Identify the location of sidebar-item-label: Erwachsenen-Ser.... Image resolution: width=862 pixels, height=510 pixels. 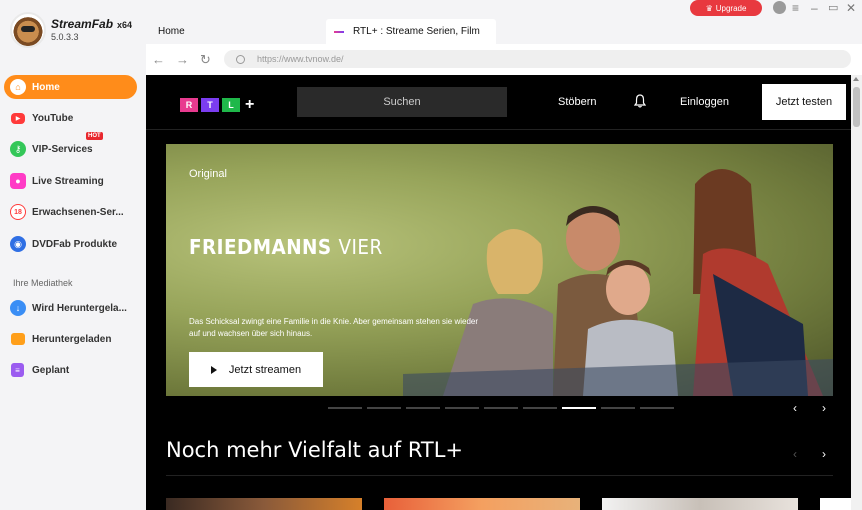
(78, 212).